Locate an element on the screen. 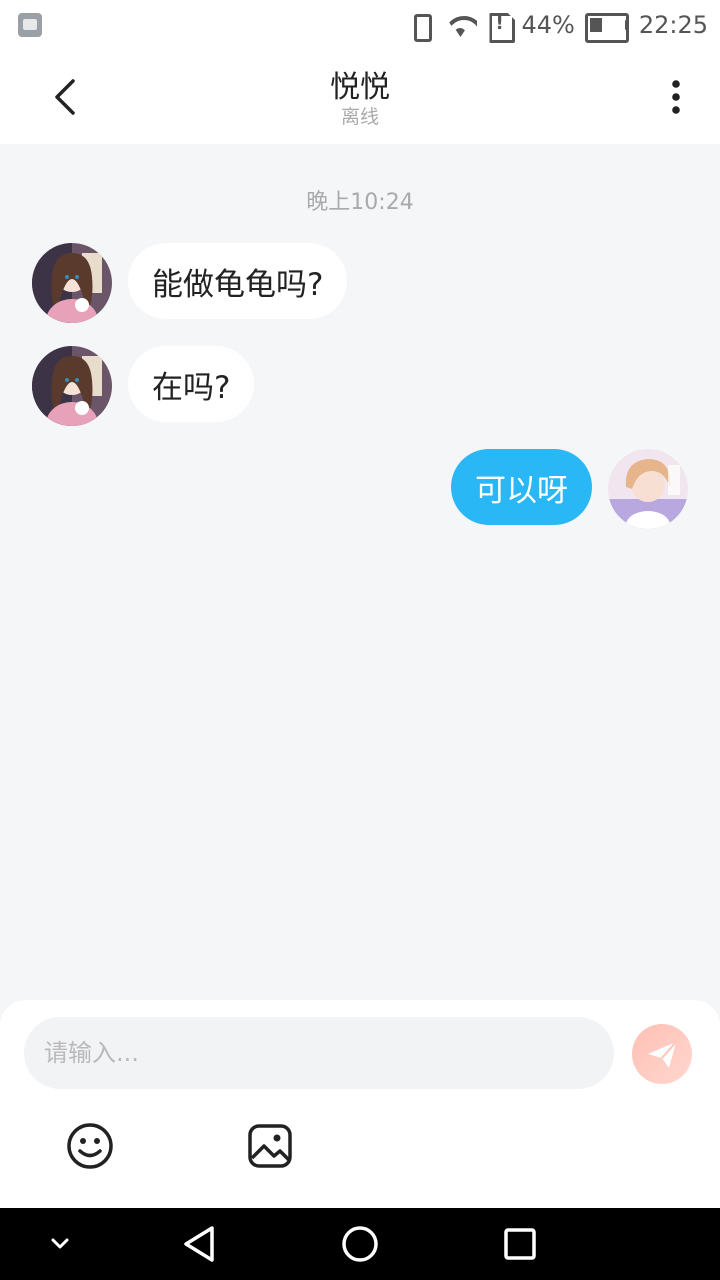 This screenshot has height=1280, width=720. chevron-down-icon is located at coordinates (60, 1243).